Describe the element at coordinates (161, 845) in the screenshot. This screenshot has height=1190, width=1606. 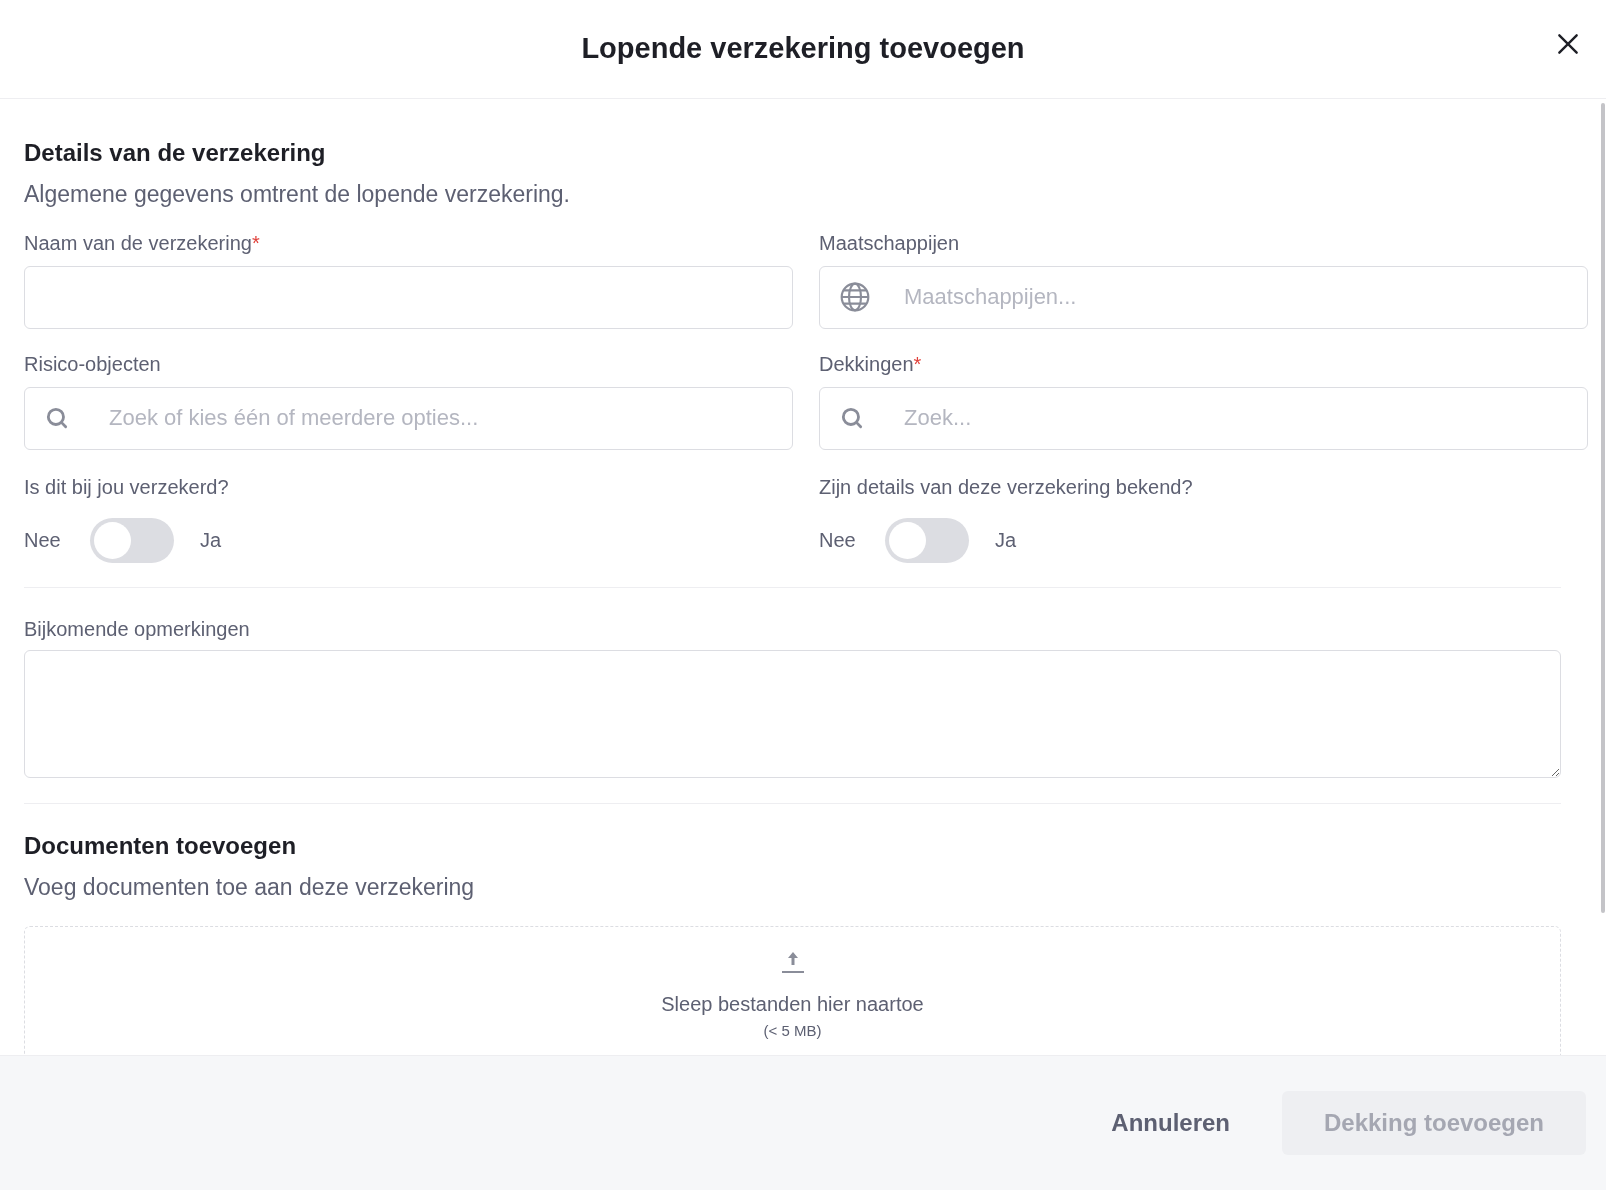
I see `section-title: Documenten toevoegen` at that location.